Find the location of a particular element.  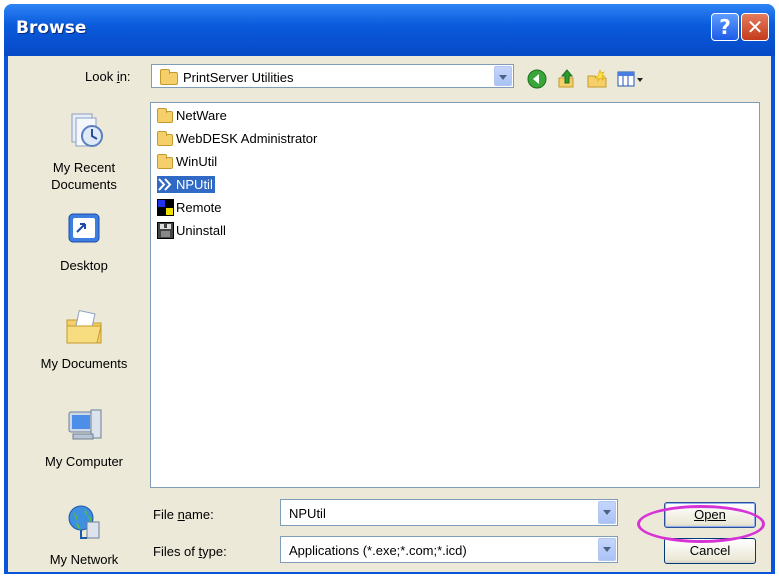

place-label: Desktop is located at coordinates (84, 265).